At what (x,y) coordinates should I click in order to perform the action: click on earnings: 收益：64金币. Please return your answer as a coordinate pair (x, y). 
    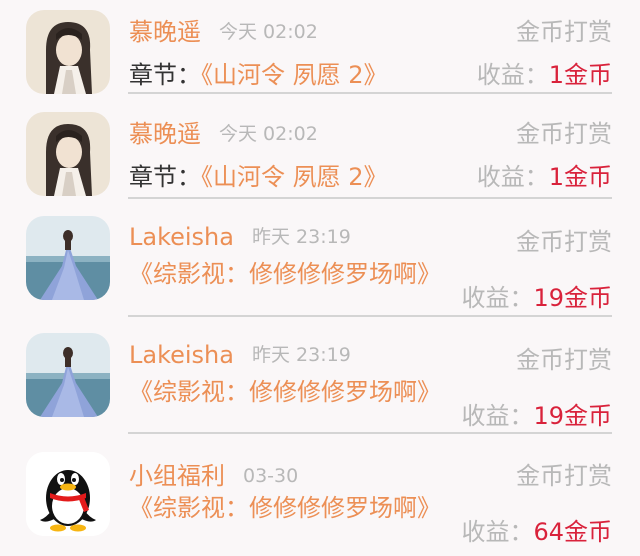
    Looking at the image, I should click on (536, 529).